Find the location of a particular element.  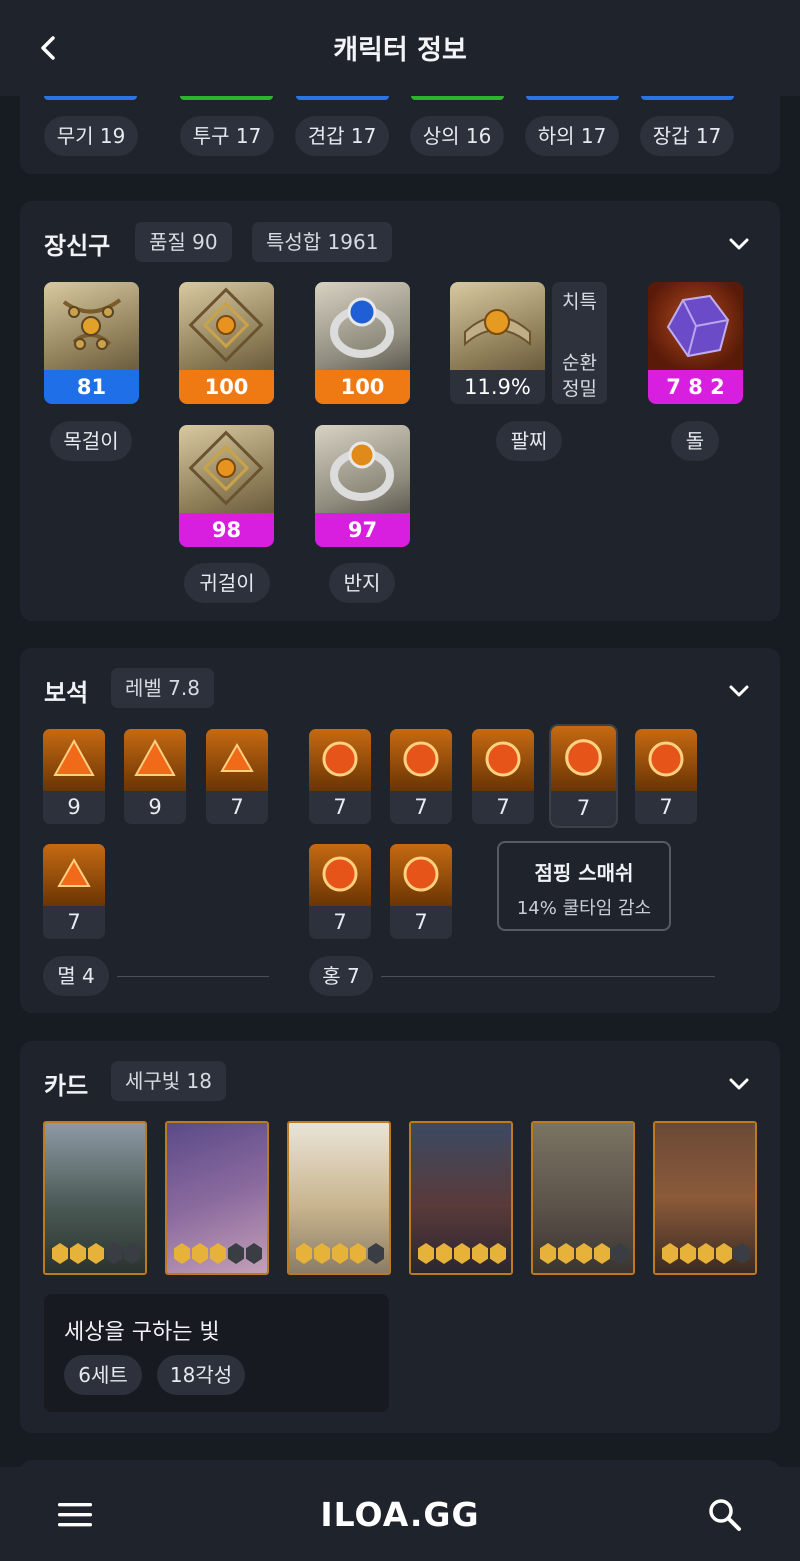

earring2-quality: 98 is located at coordinates (226, 530).